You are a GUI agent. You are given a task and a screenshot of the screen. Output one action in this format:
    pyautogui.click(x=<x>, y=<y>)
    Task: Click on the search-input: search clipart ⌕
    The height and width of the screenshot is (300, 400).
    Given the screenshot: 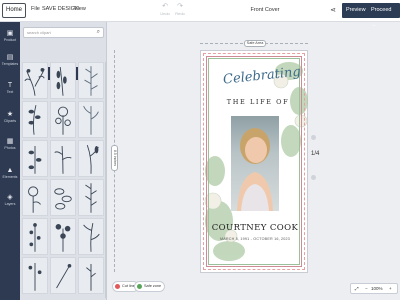 What is the action you would take?
    pyautogui.click(x=63, y=32)
    